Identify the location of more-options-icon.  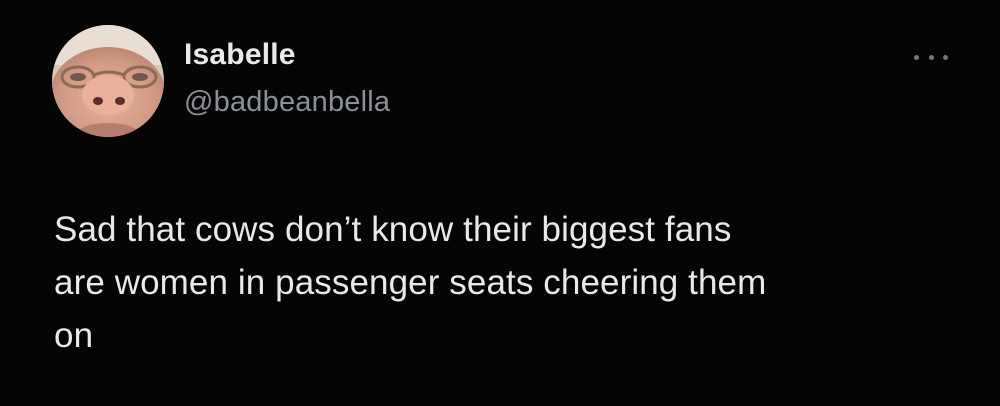
(931, 57).